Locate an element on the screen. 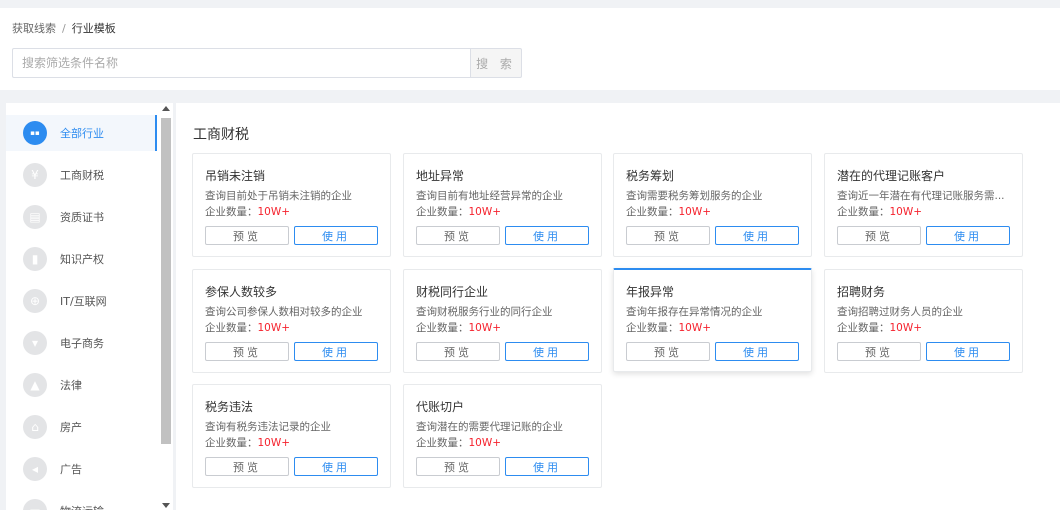 Image resolution: width=1060 pixels, height=510 pixels. card-title: 代账切户 is located at coordinates (440, 407).